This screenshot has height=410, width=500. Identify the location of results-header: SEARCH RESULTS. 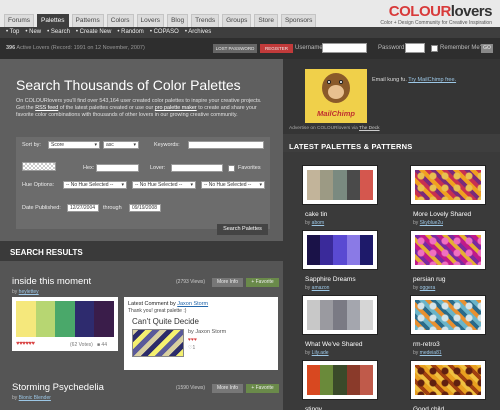
(141, 251).